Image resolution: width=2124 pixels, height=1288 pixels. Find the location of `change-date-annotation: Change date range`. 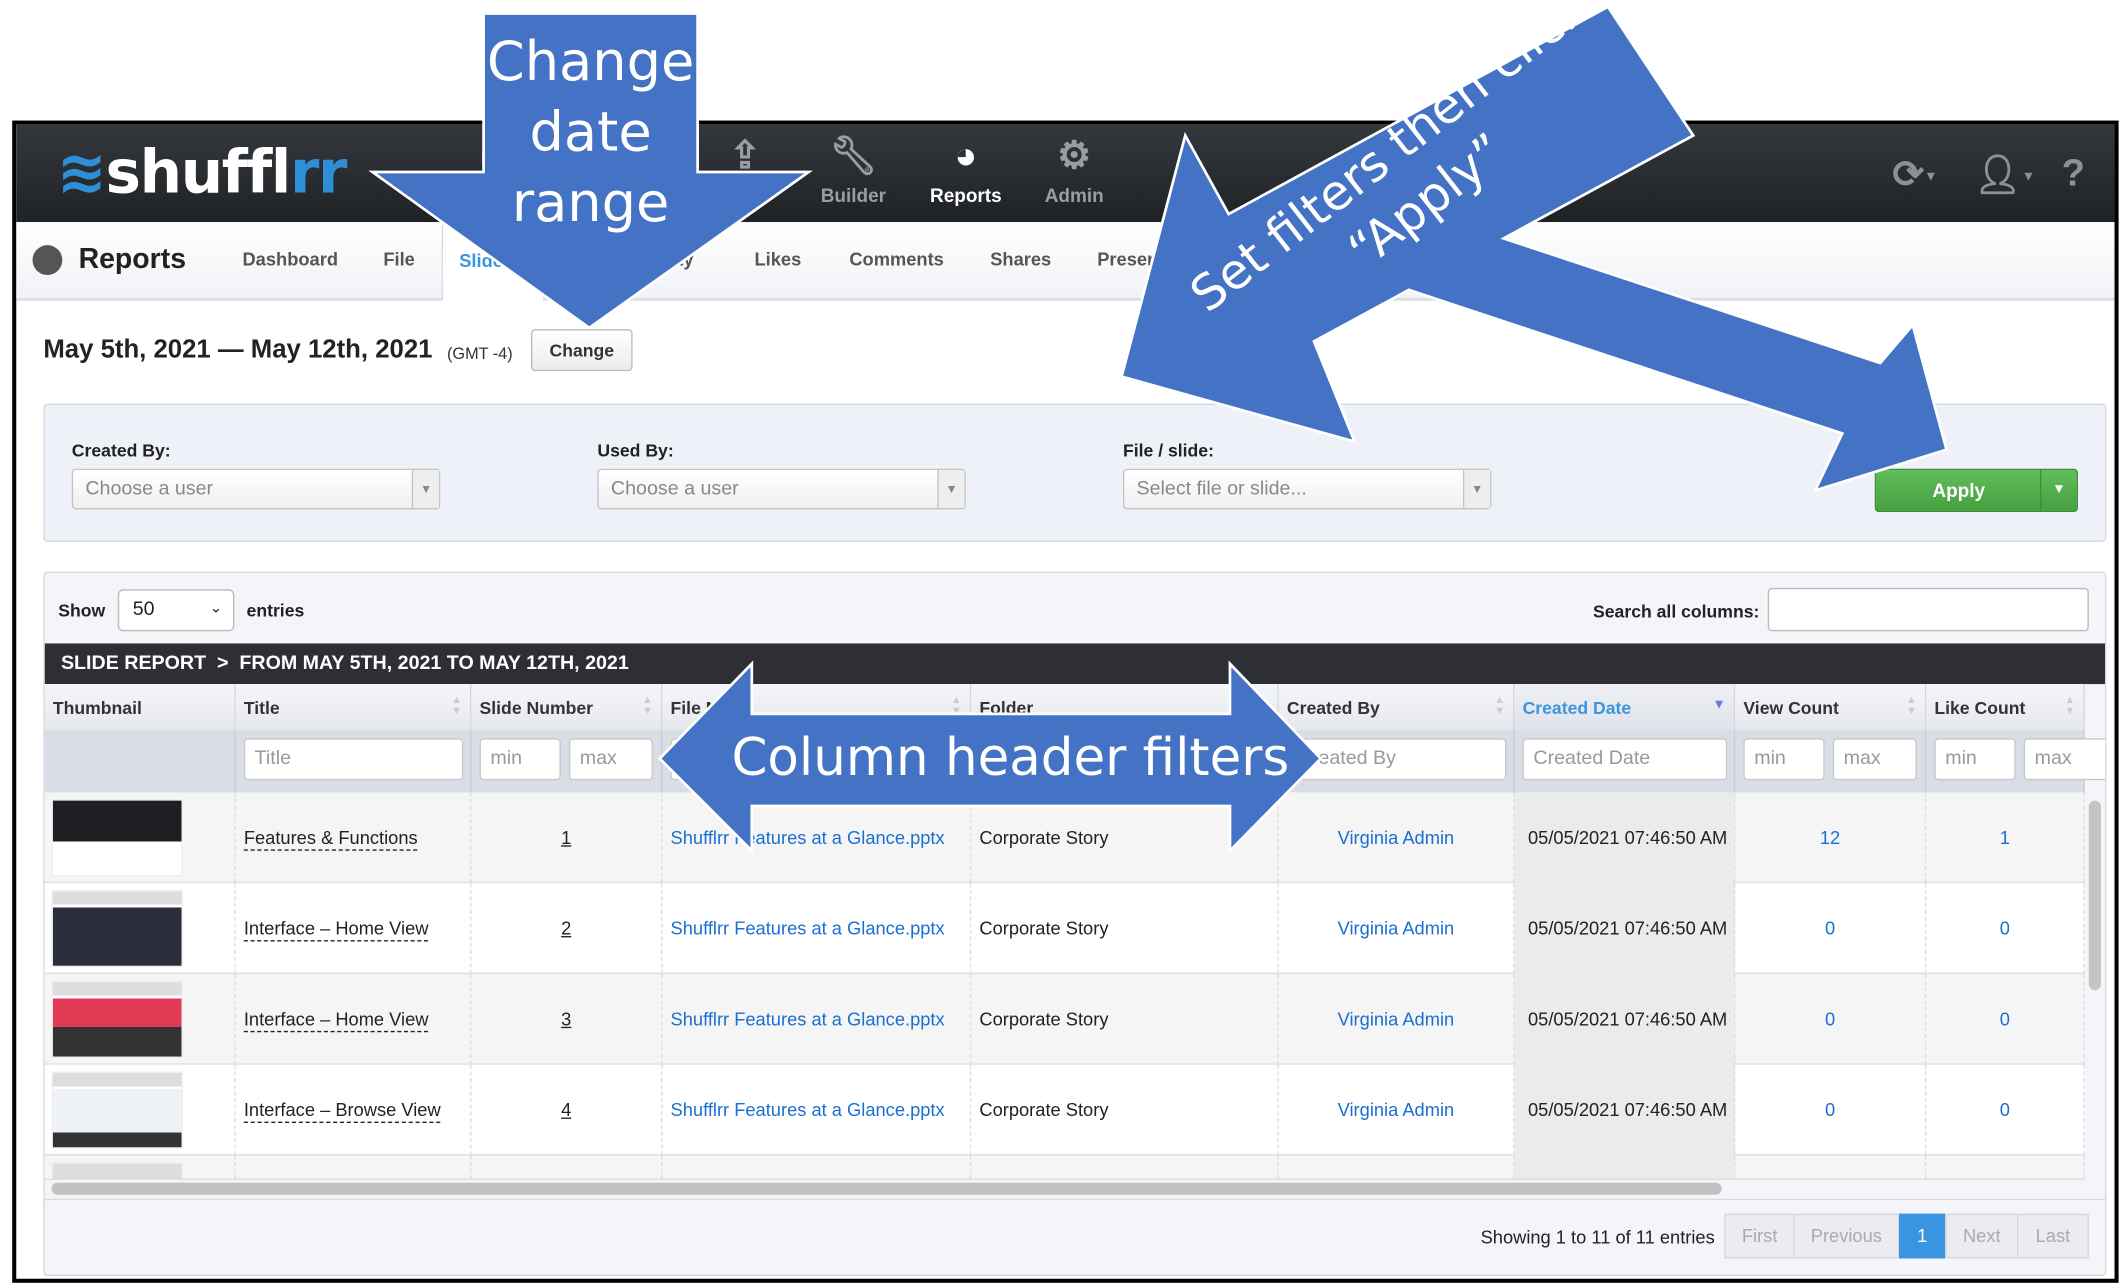

change-date-annotation: Change date range is located at coordinates (590, 133).